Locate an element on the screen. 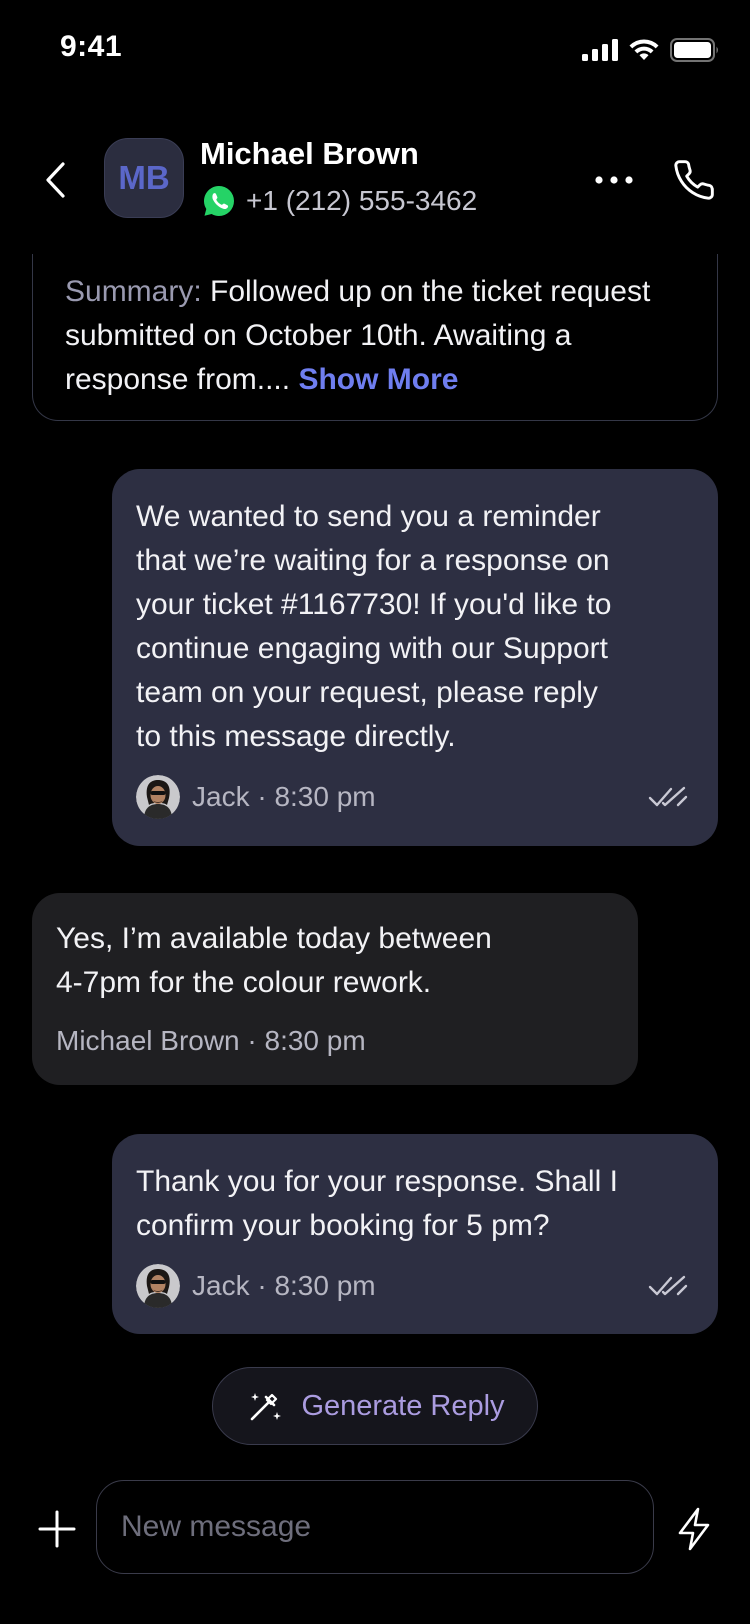 The height and width of the screenshot is (1624, 750). whatsapp-icon is located at coordinates (219, 201).